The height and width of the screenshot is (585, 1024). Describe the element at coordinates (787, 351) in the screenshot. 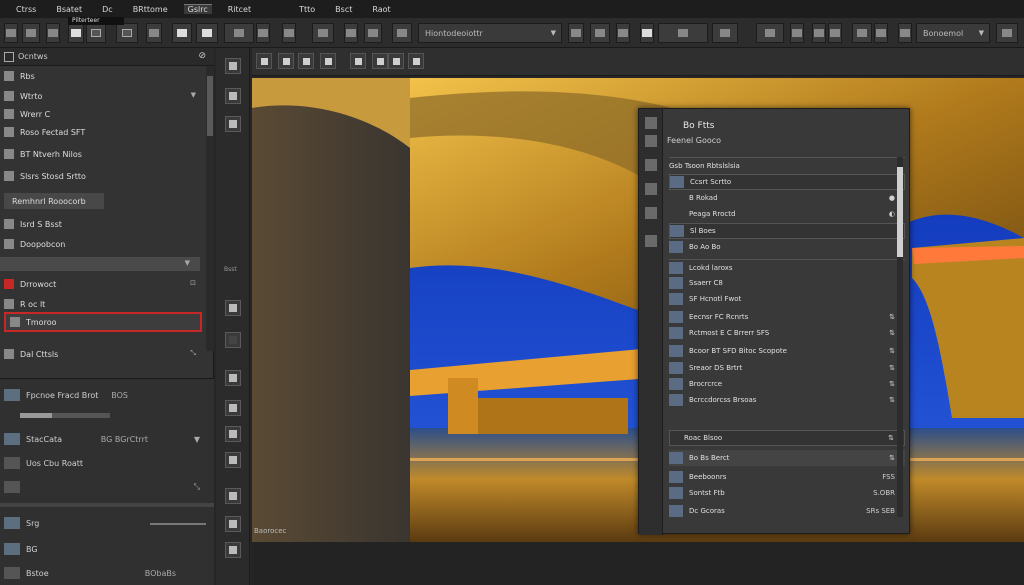

I see `list-item: Bcoor BT SFD Bitoc Scopote ⇅` at that location.